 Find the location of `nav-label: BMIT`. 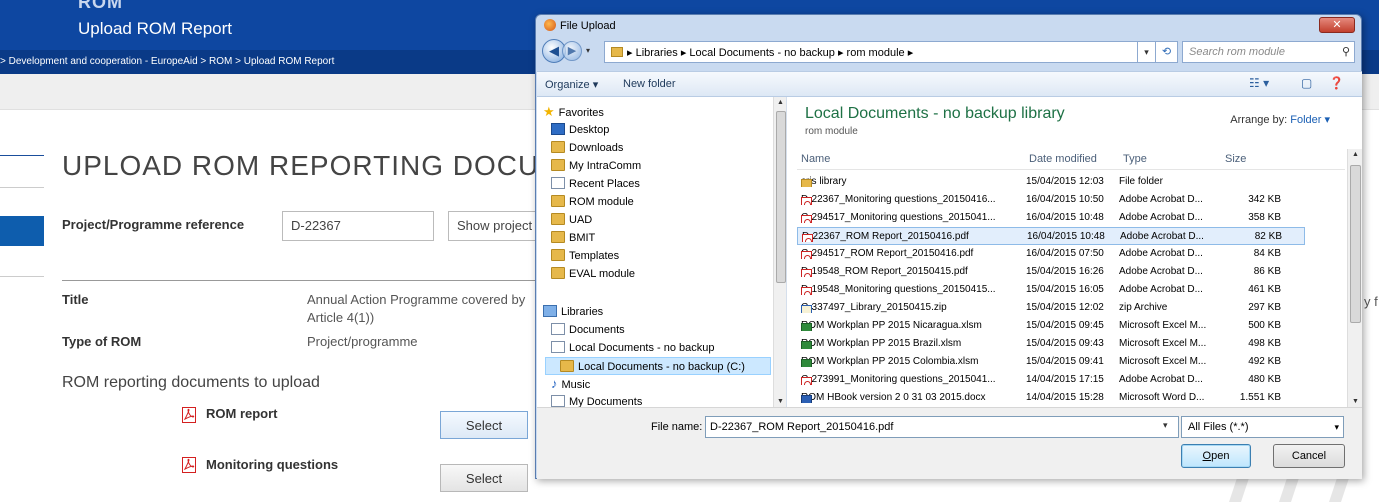

nav-label: BMIT is located at coordinates (582, 238).